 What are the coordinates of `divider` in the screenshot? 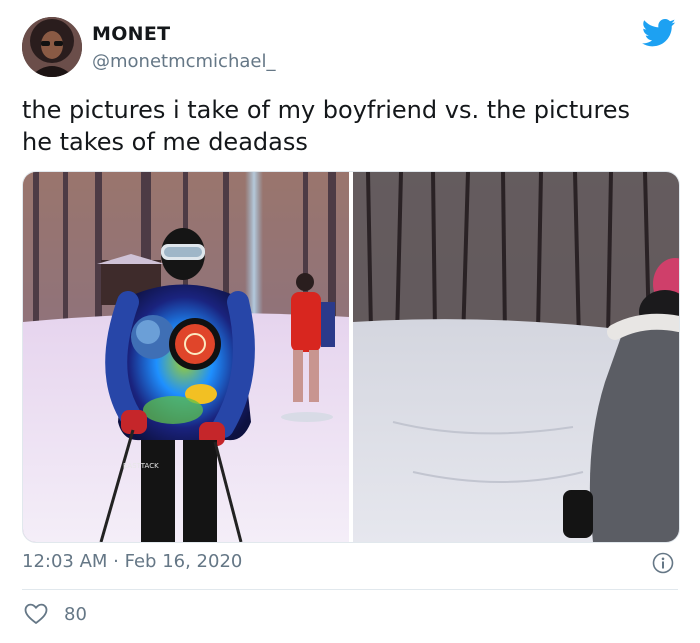 It's located at (350, 589).